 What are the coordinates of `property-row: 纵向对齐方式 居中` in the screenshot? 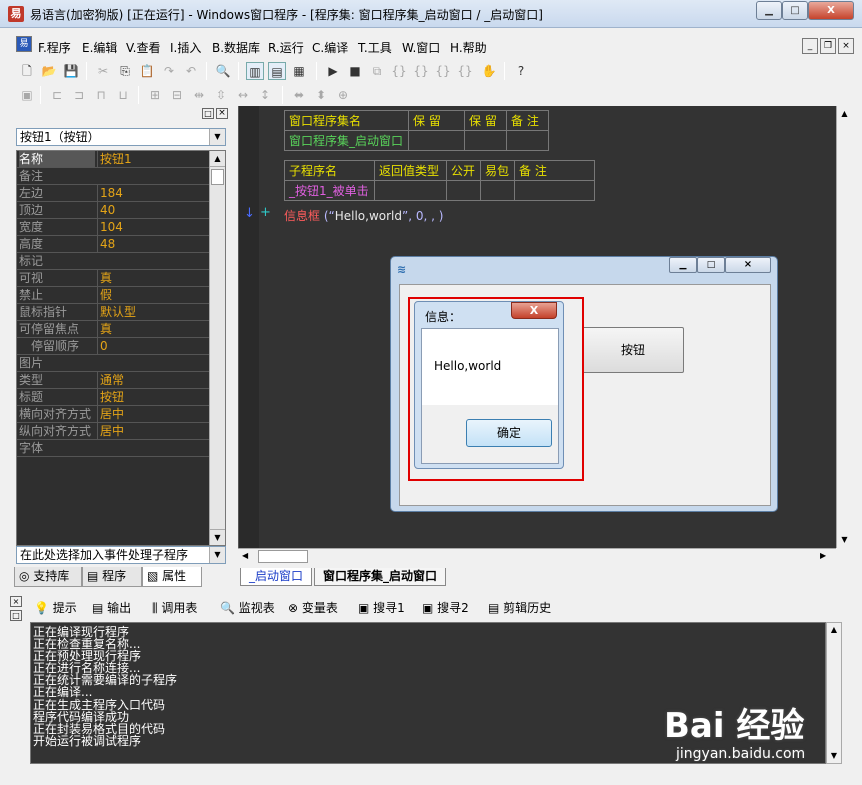 It's located at (113, 431).